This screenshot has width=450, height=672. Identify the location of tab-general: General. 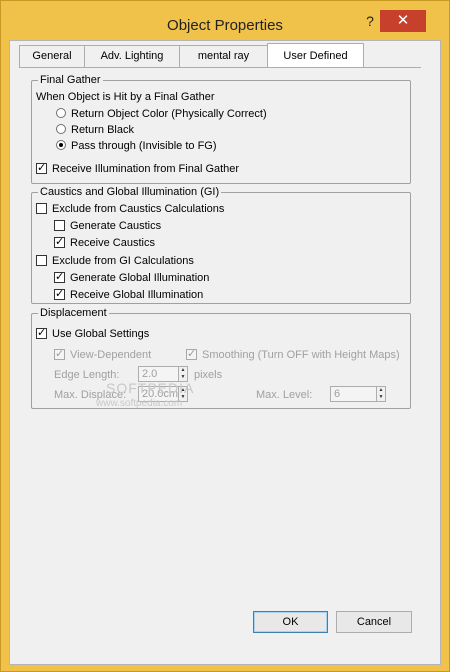
(52, 56).